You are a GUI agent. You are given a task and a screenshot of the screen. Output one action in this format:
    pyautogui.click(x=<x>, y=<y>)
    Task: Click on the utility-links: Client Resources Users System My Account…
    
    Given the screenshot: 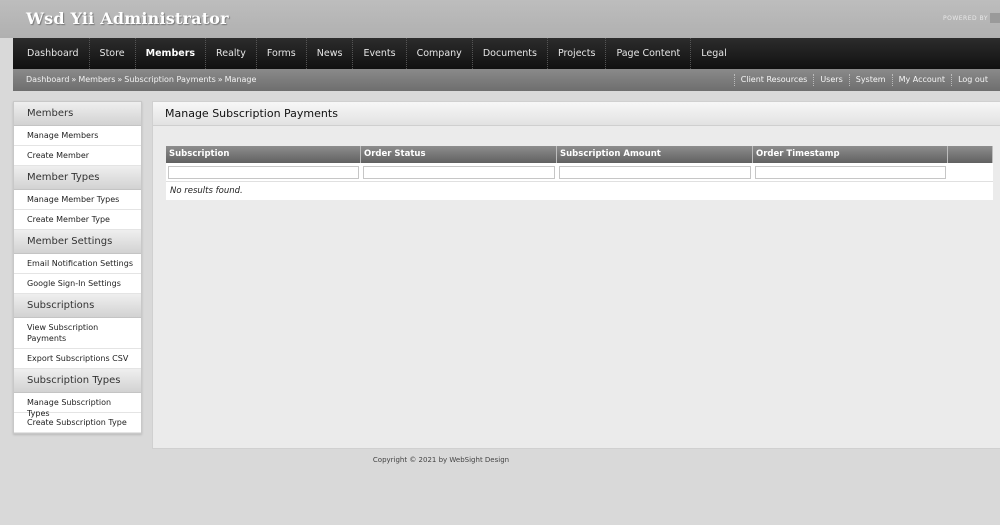 What is the action you would take?
    pyautogui.click(x=863, y=80)
    